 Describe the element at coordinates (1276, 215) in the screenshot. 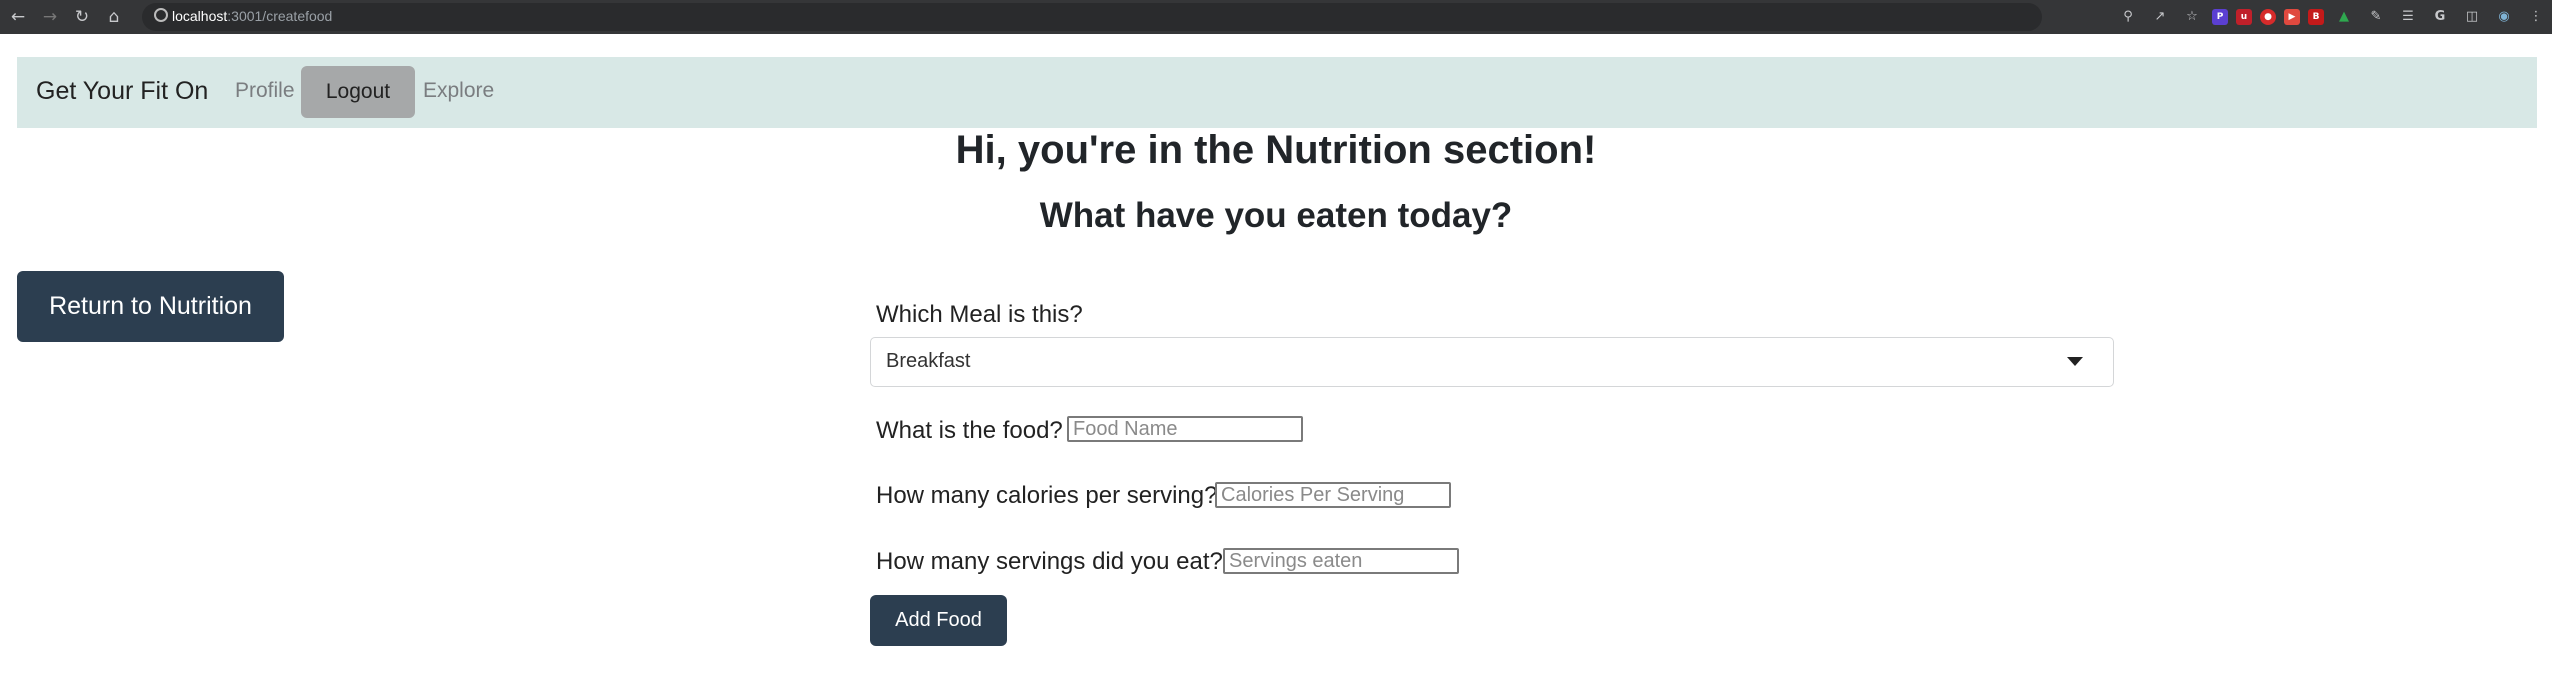

I see `page-subtitle: What have you eaten today?` at that location.